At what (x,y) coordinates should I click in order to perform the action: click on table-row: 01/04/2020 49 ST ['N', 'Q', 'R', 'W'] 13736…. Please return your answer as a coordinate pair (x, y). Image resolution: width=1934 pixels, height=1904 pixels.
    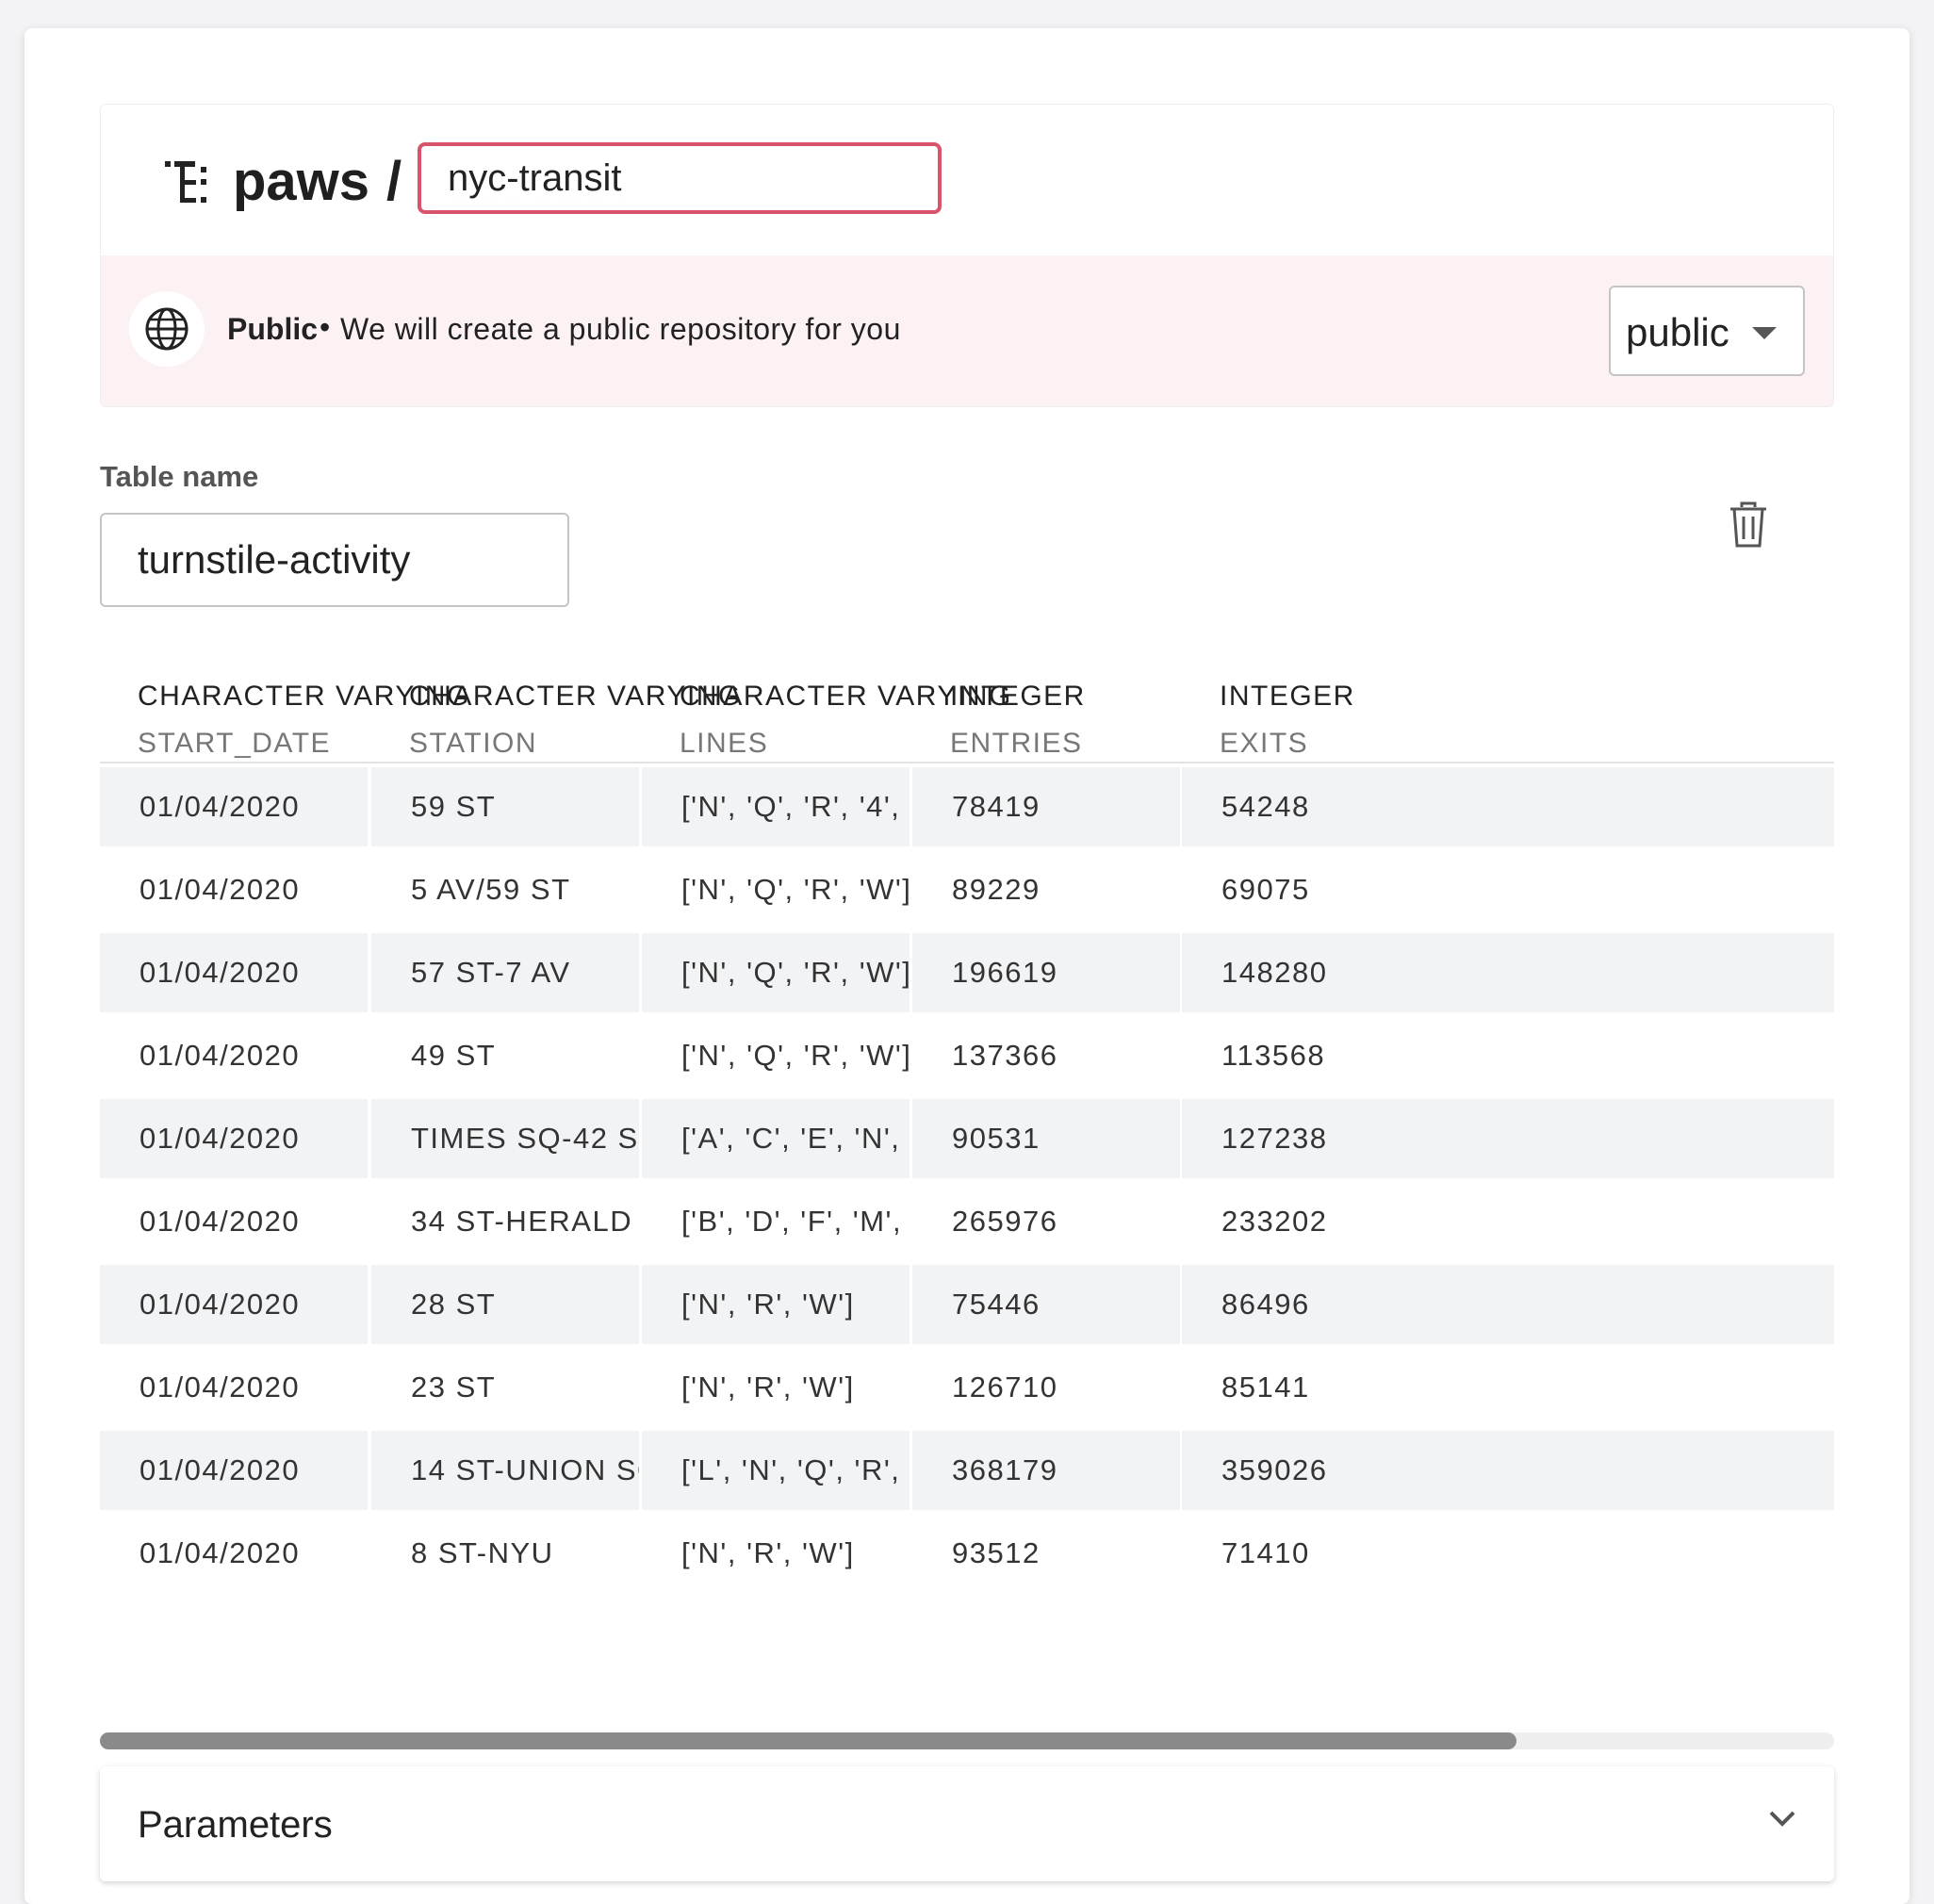
    Looking at the image, I should click on (967, 1057).